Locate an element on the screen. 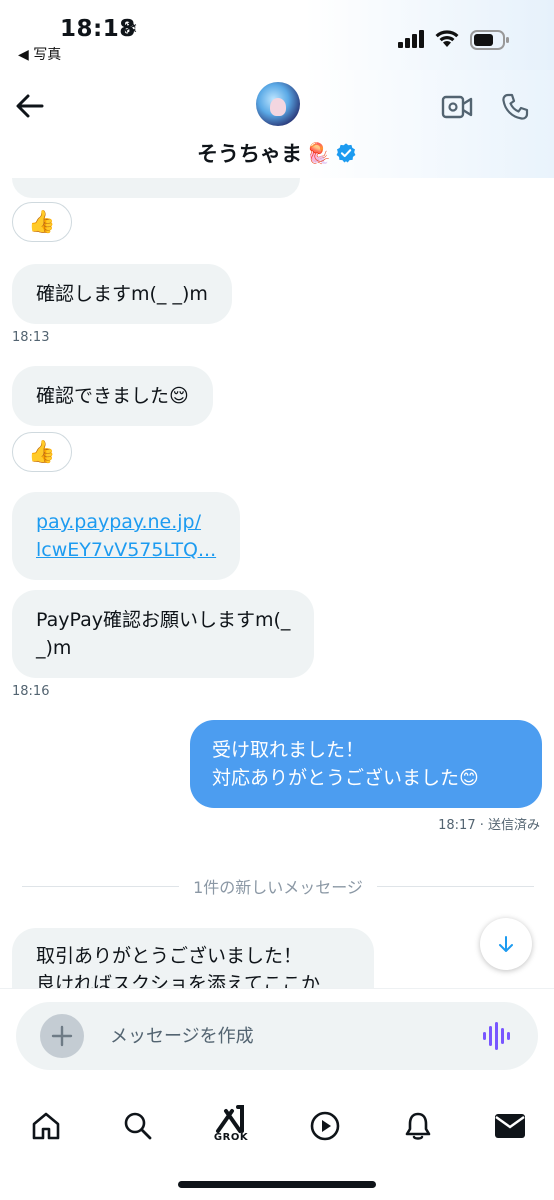  display-name: そうちゃま is located at coordinates (250, 154).